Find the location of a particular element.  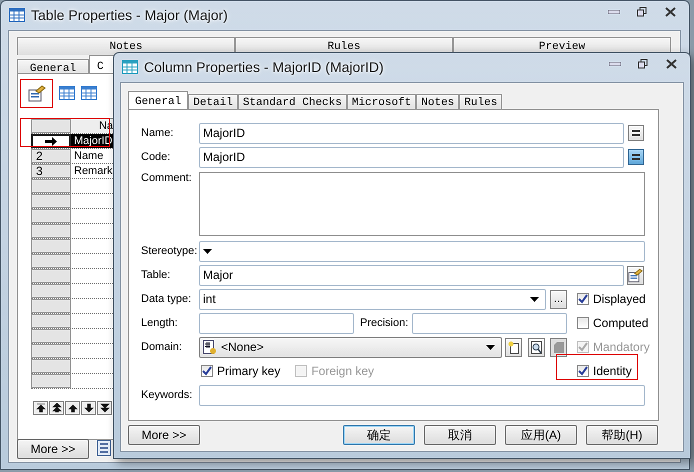

dropdown: int is located at coordinates (372, 299).